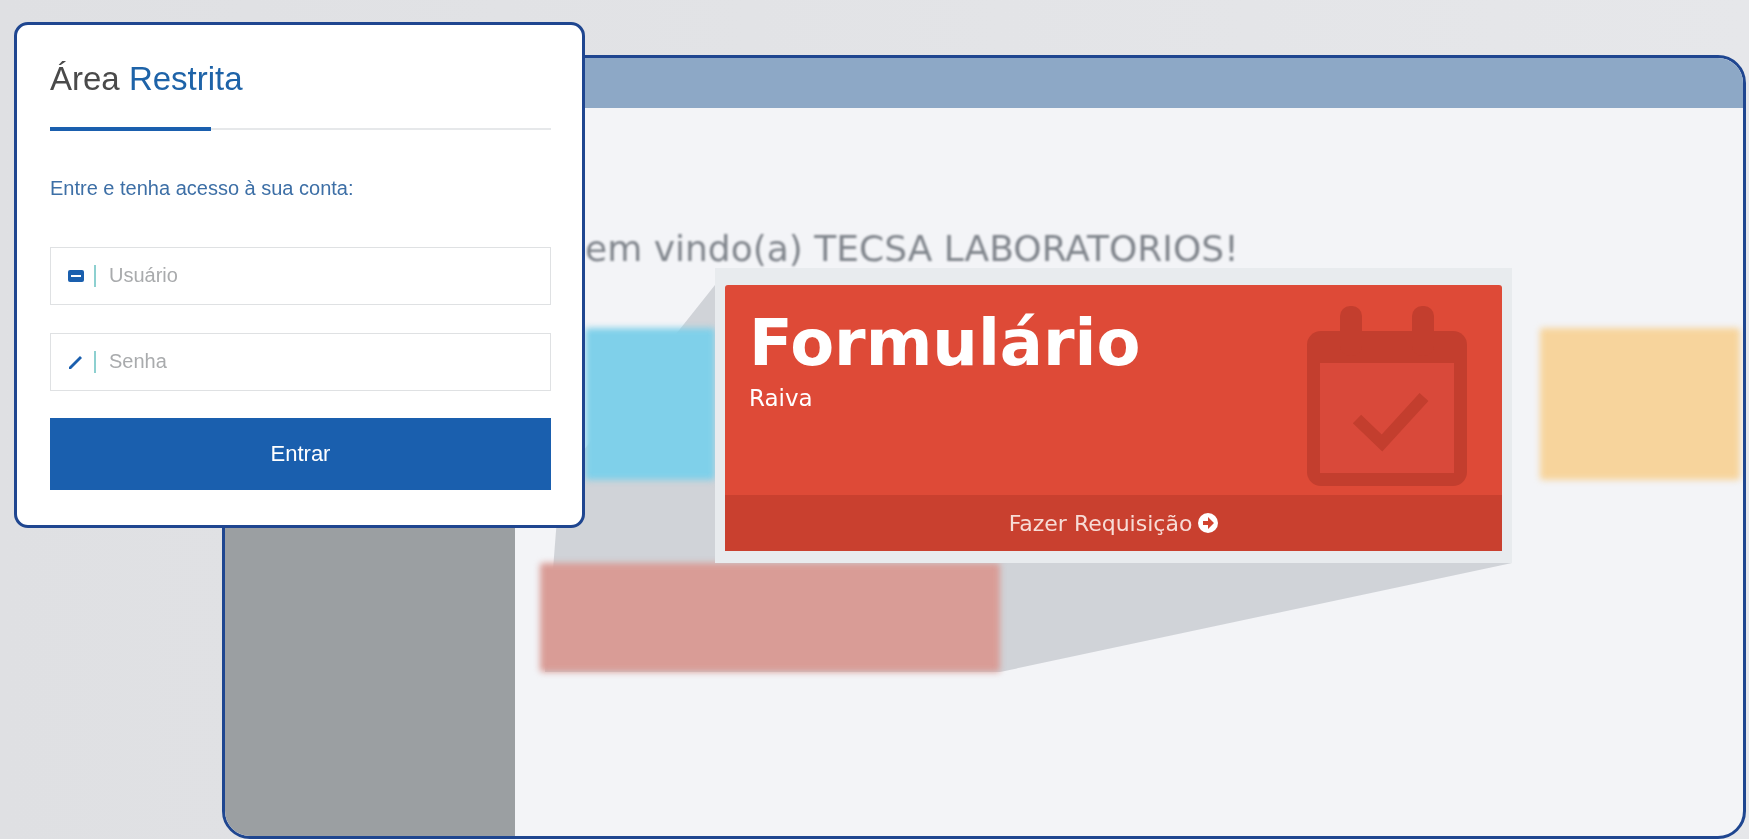  What do you see at coordinates (76, 361) in the screenshot?
I see `pencil-icon` at bounding box center [76, 361].